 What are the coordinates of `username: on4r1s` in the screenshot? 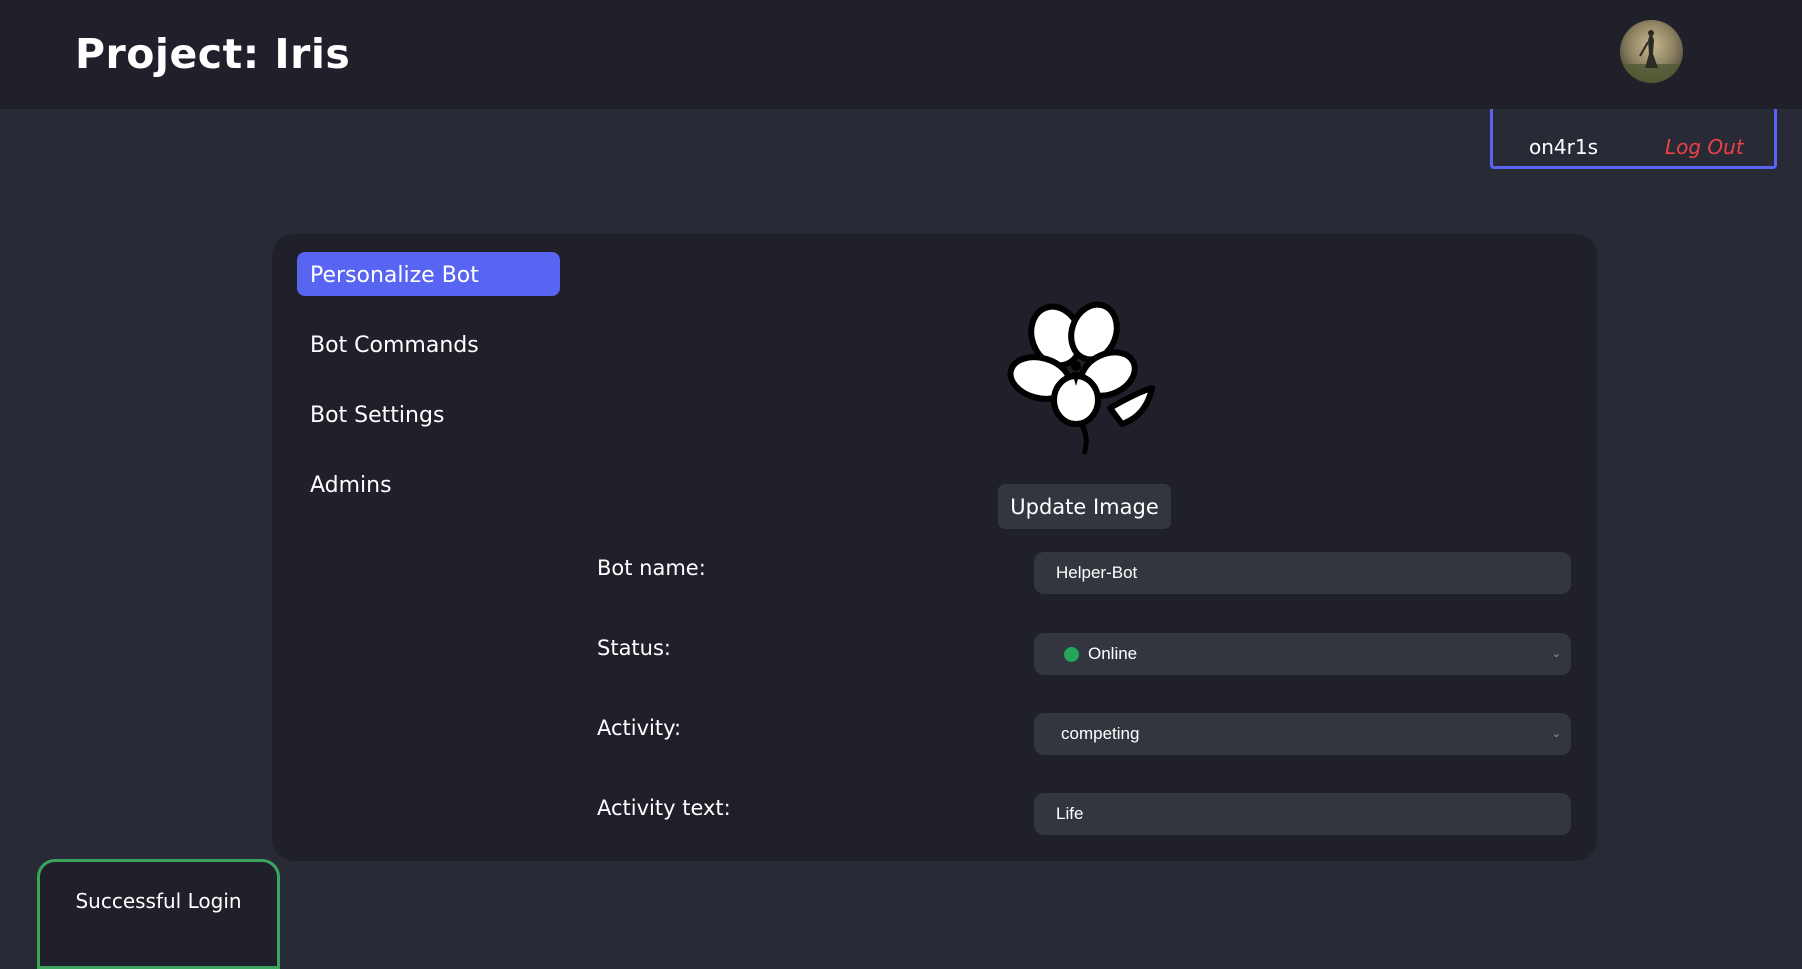 It's located at (1564, 147).